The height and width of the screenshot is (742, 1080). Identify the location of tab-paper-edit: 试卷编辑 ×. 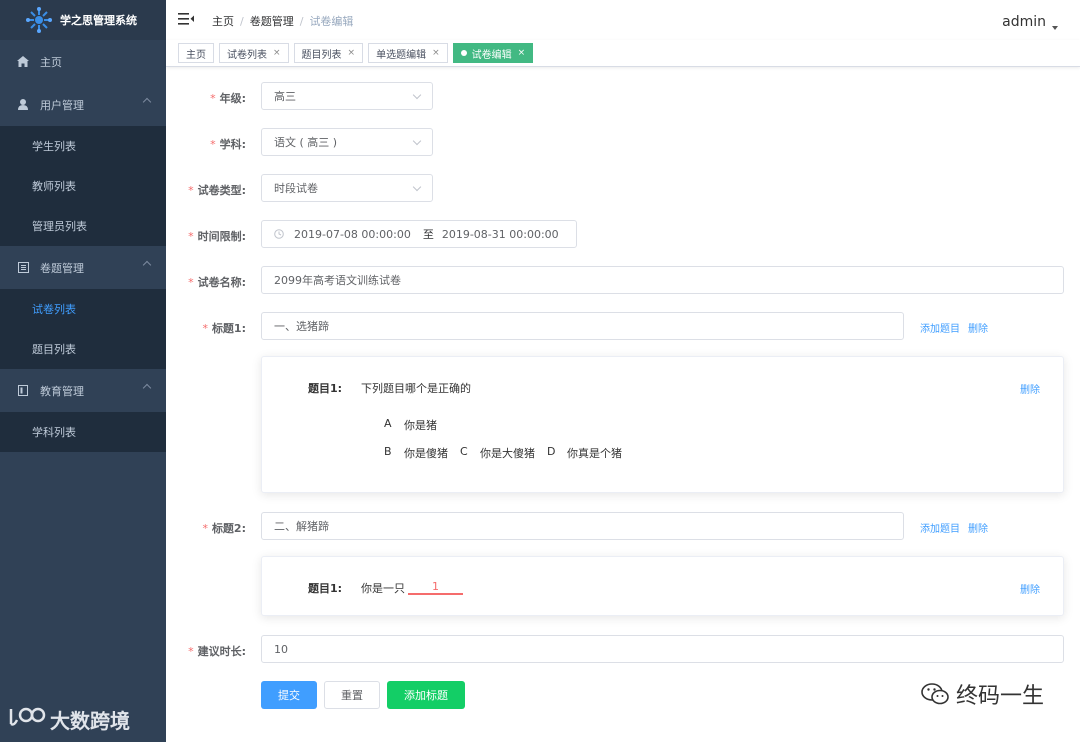
(493, 53).